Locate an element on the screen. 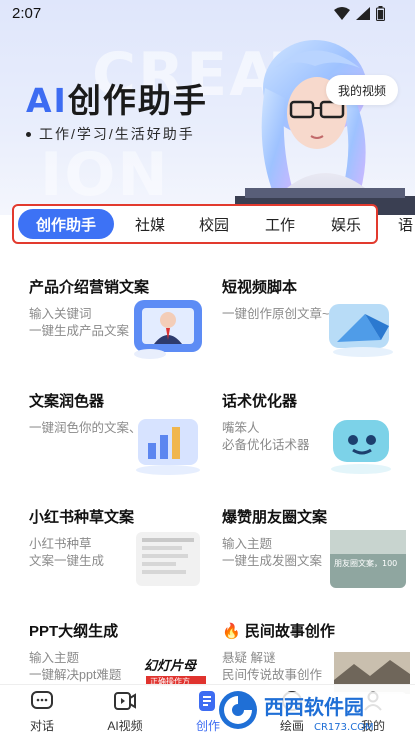  card-description: 悬疑 解谜 民间传说故事创作 is located at coordinates (272, 667).